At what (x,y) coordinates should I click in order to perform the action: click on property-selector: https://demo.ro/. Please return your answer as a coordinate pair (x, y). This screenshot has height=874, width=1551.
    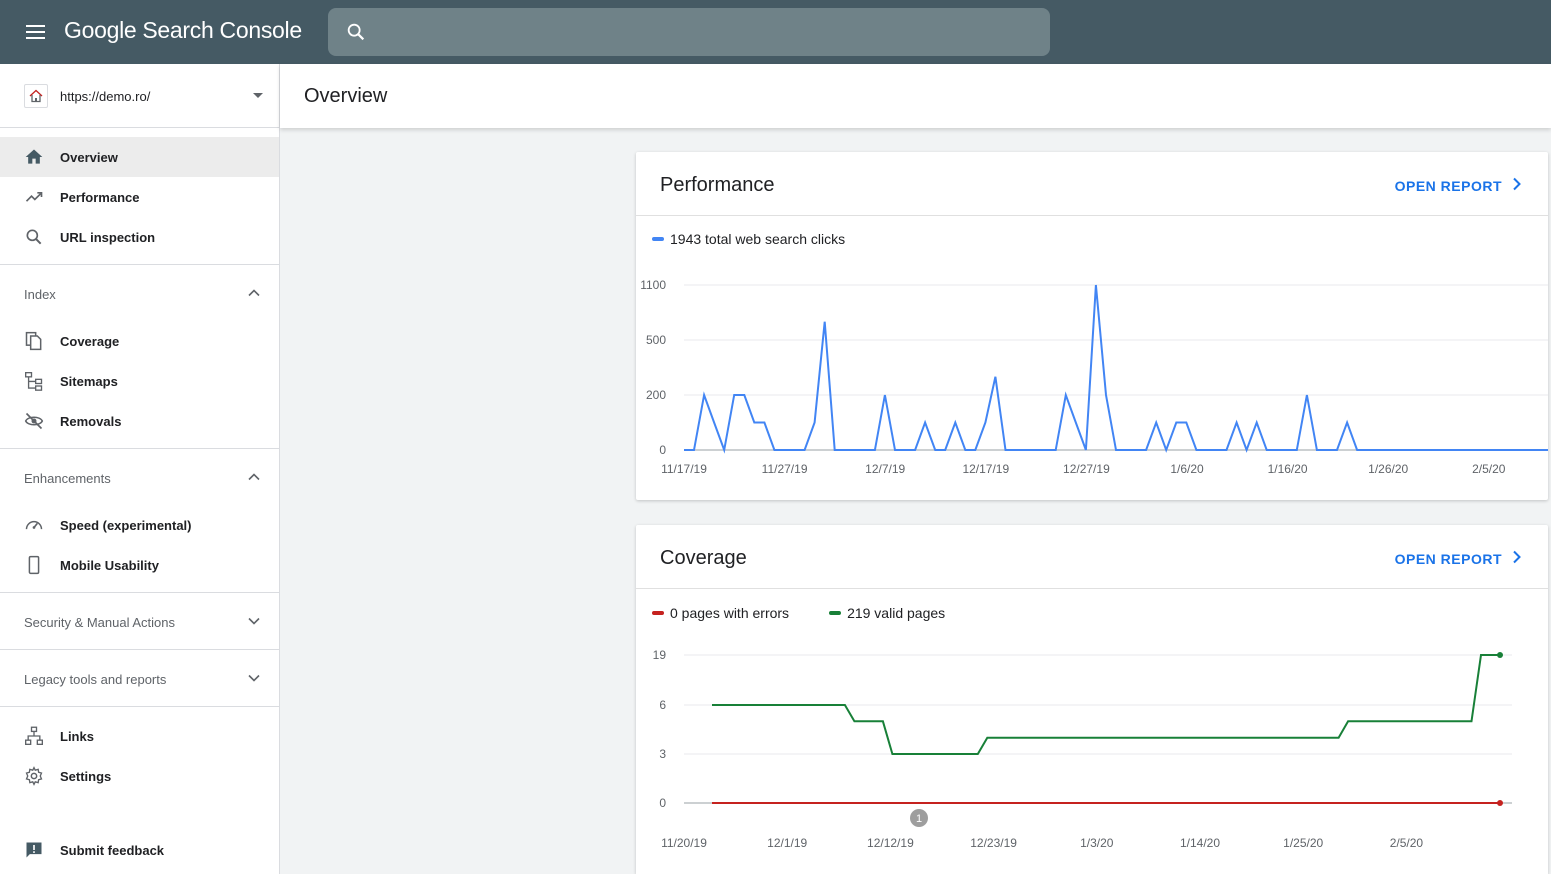
    Looking at the image, I should click on (139, 96).